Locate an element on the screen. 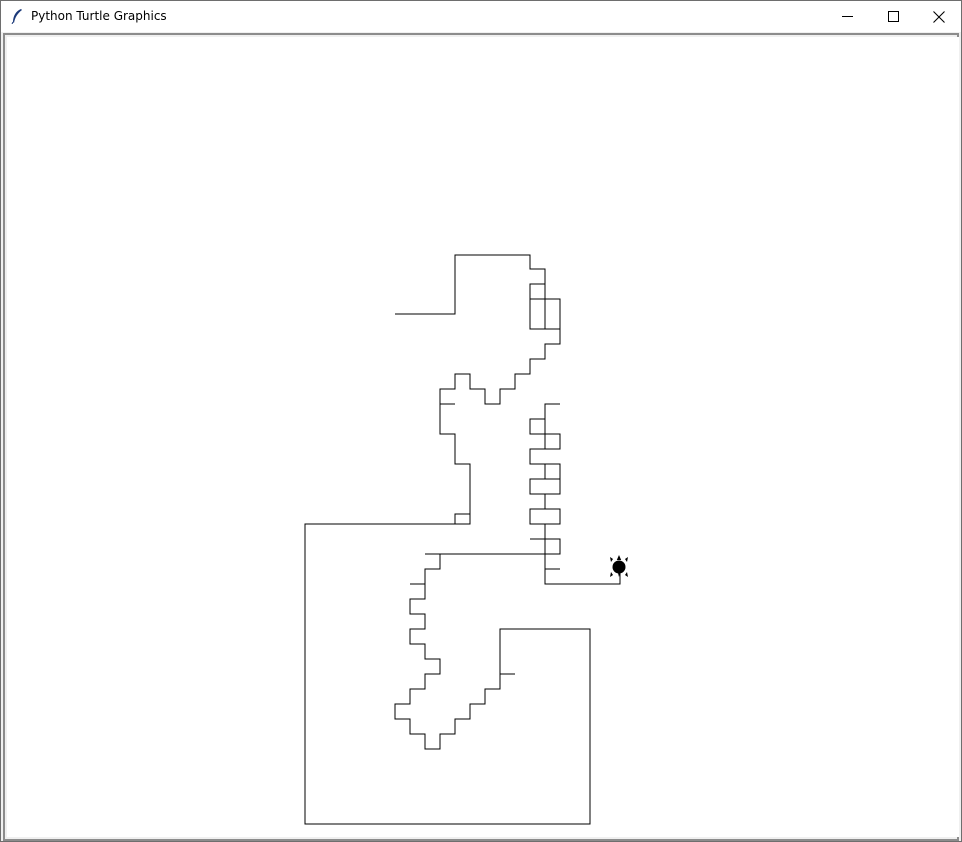 The height and width of the screenshot is (842, 962). feather-icon is located at coordinates (17, 16).